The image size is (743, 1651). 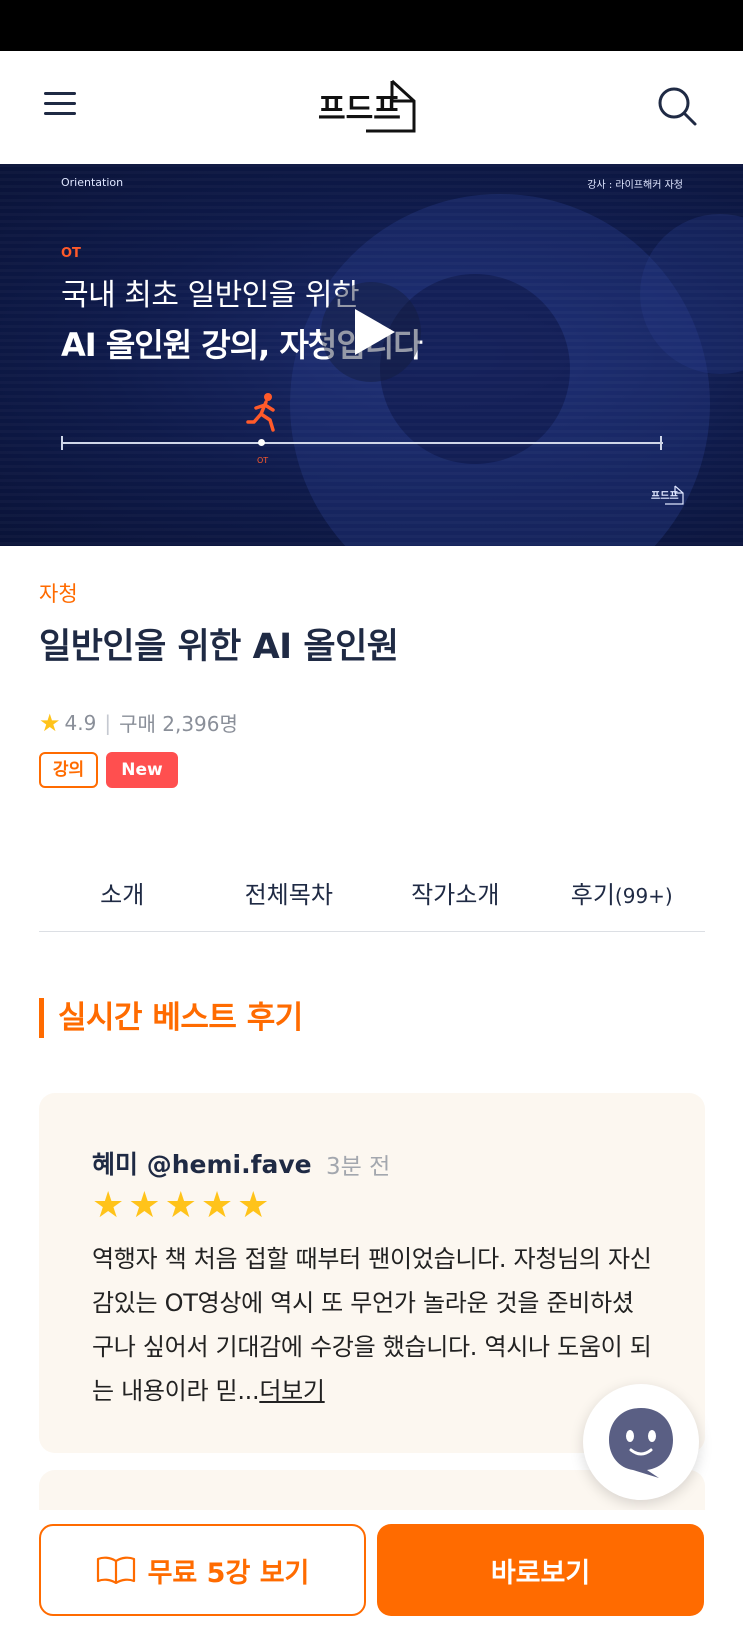 I want to click on product-tabs: 소개 전체목차 작가소개 후기(99+), so click(x=372, y=901).